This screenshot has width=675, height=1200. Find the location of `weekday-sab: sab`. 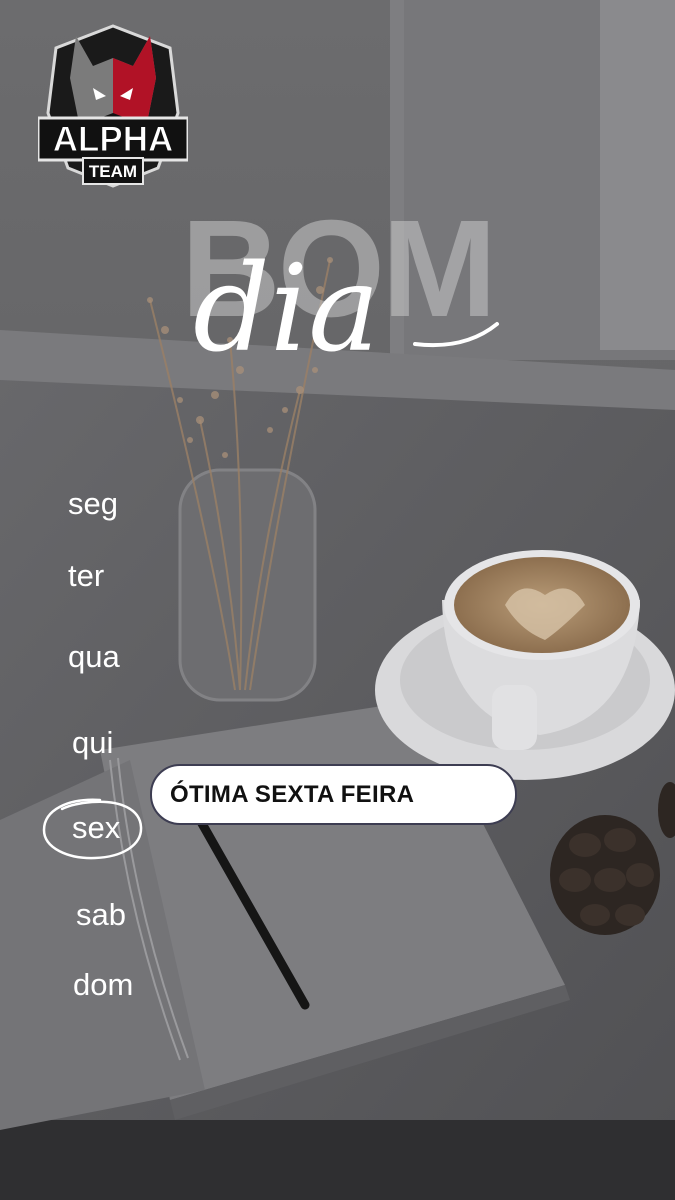

weekday-sab: sab is located at coordinates (101, 914).